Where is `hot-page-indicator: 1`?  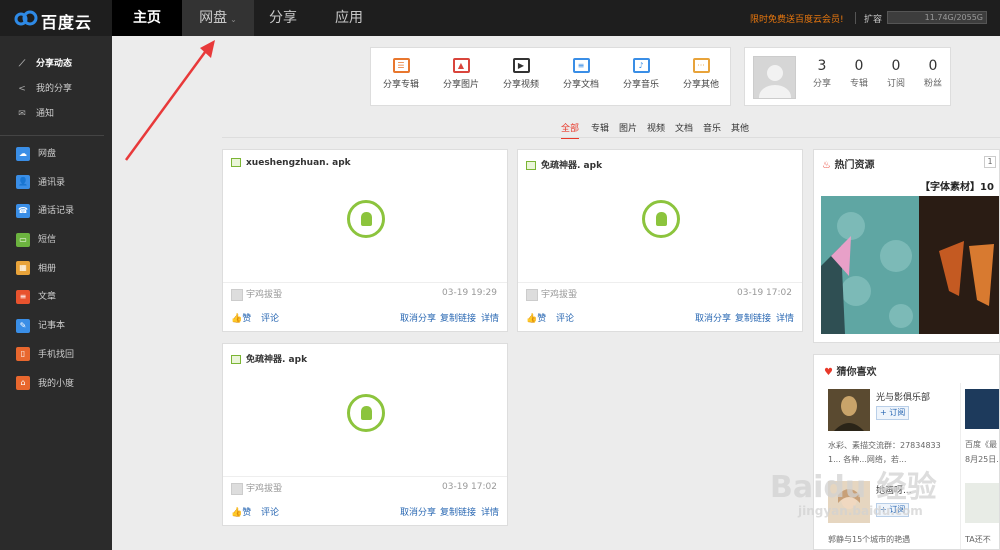 hot-page-indicator: 1 is located at coordinates (990, 162).